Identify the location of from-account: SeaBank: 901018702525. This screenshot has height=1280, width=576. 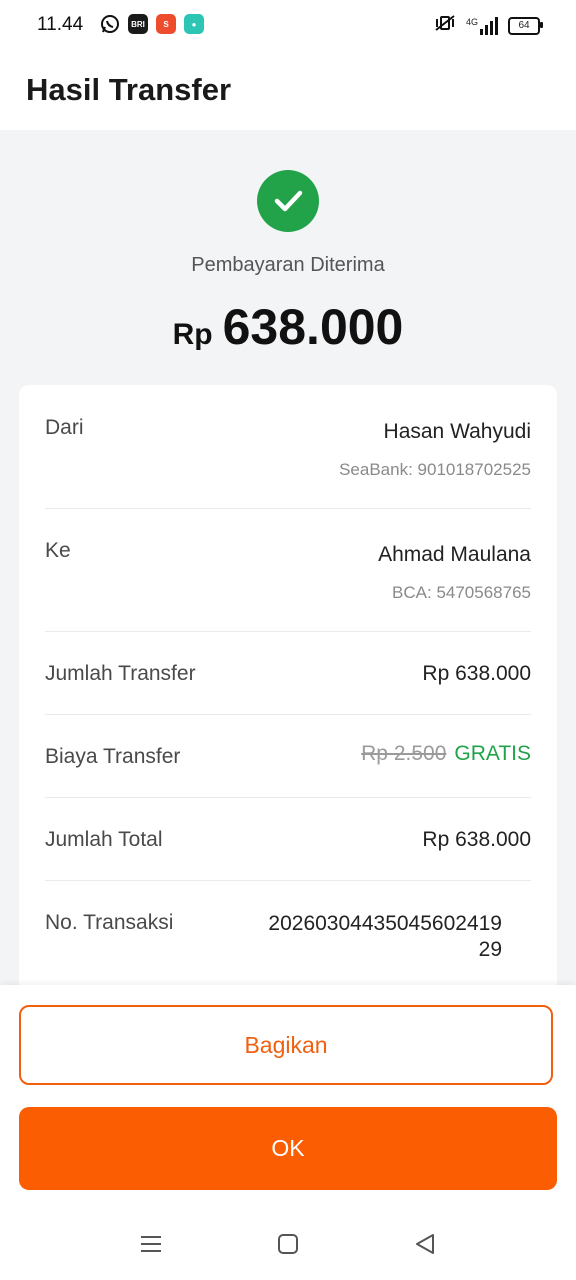
(435, 469).